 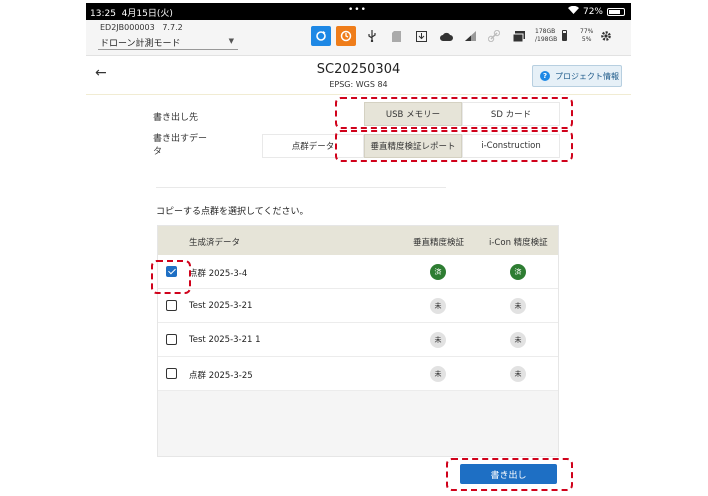 I want to click on multitask-dots: •••, so click(x=357, y=10).